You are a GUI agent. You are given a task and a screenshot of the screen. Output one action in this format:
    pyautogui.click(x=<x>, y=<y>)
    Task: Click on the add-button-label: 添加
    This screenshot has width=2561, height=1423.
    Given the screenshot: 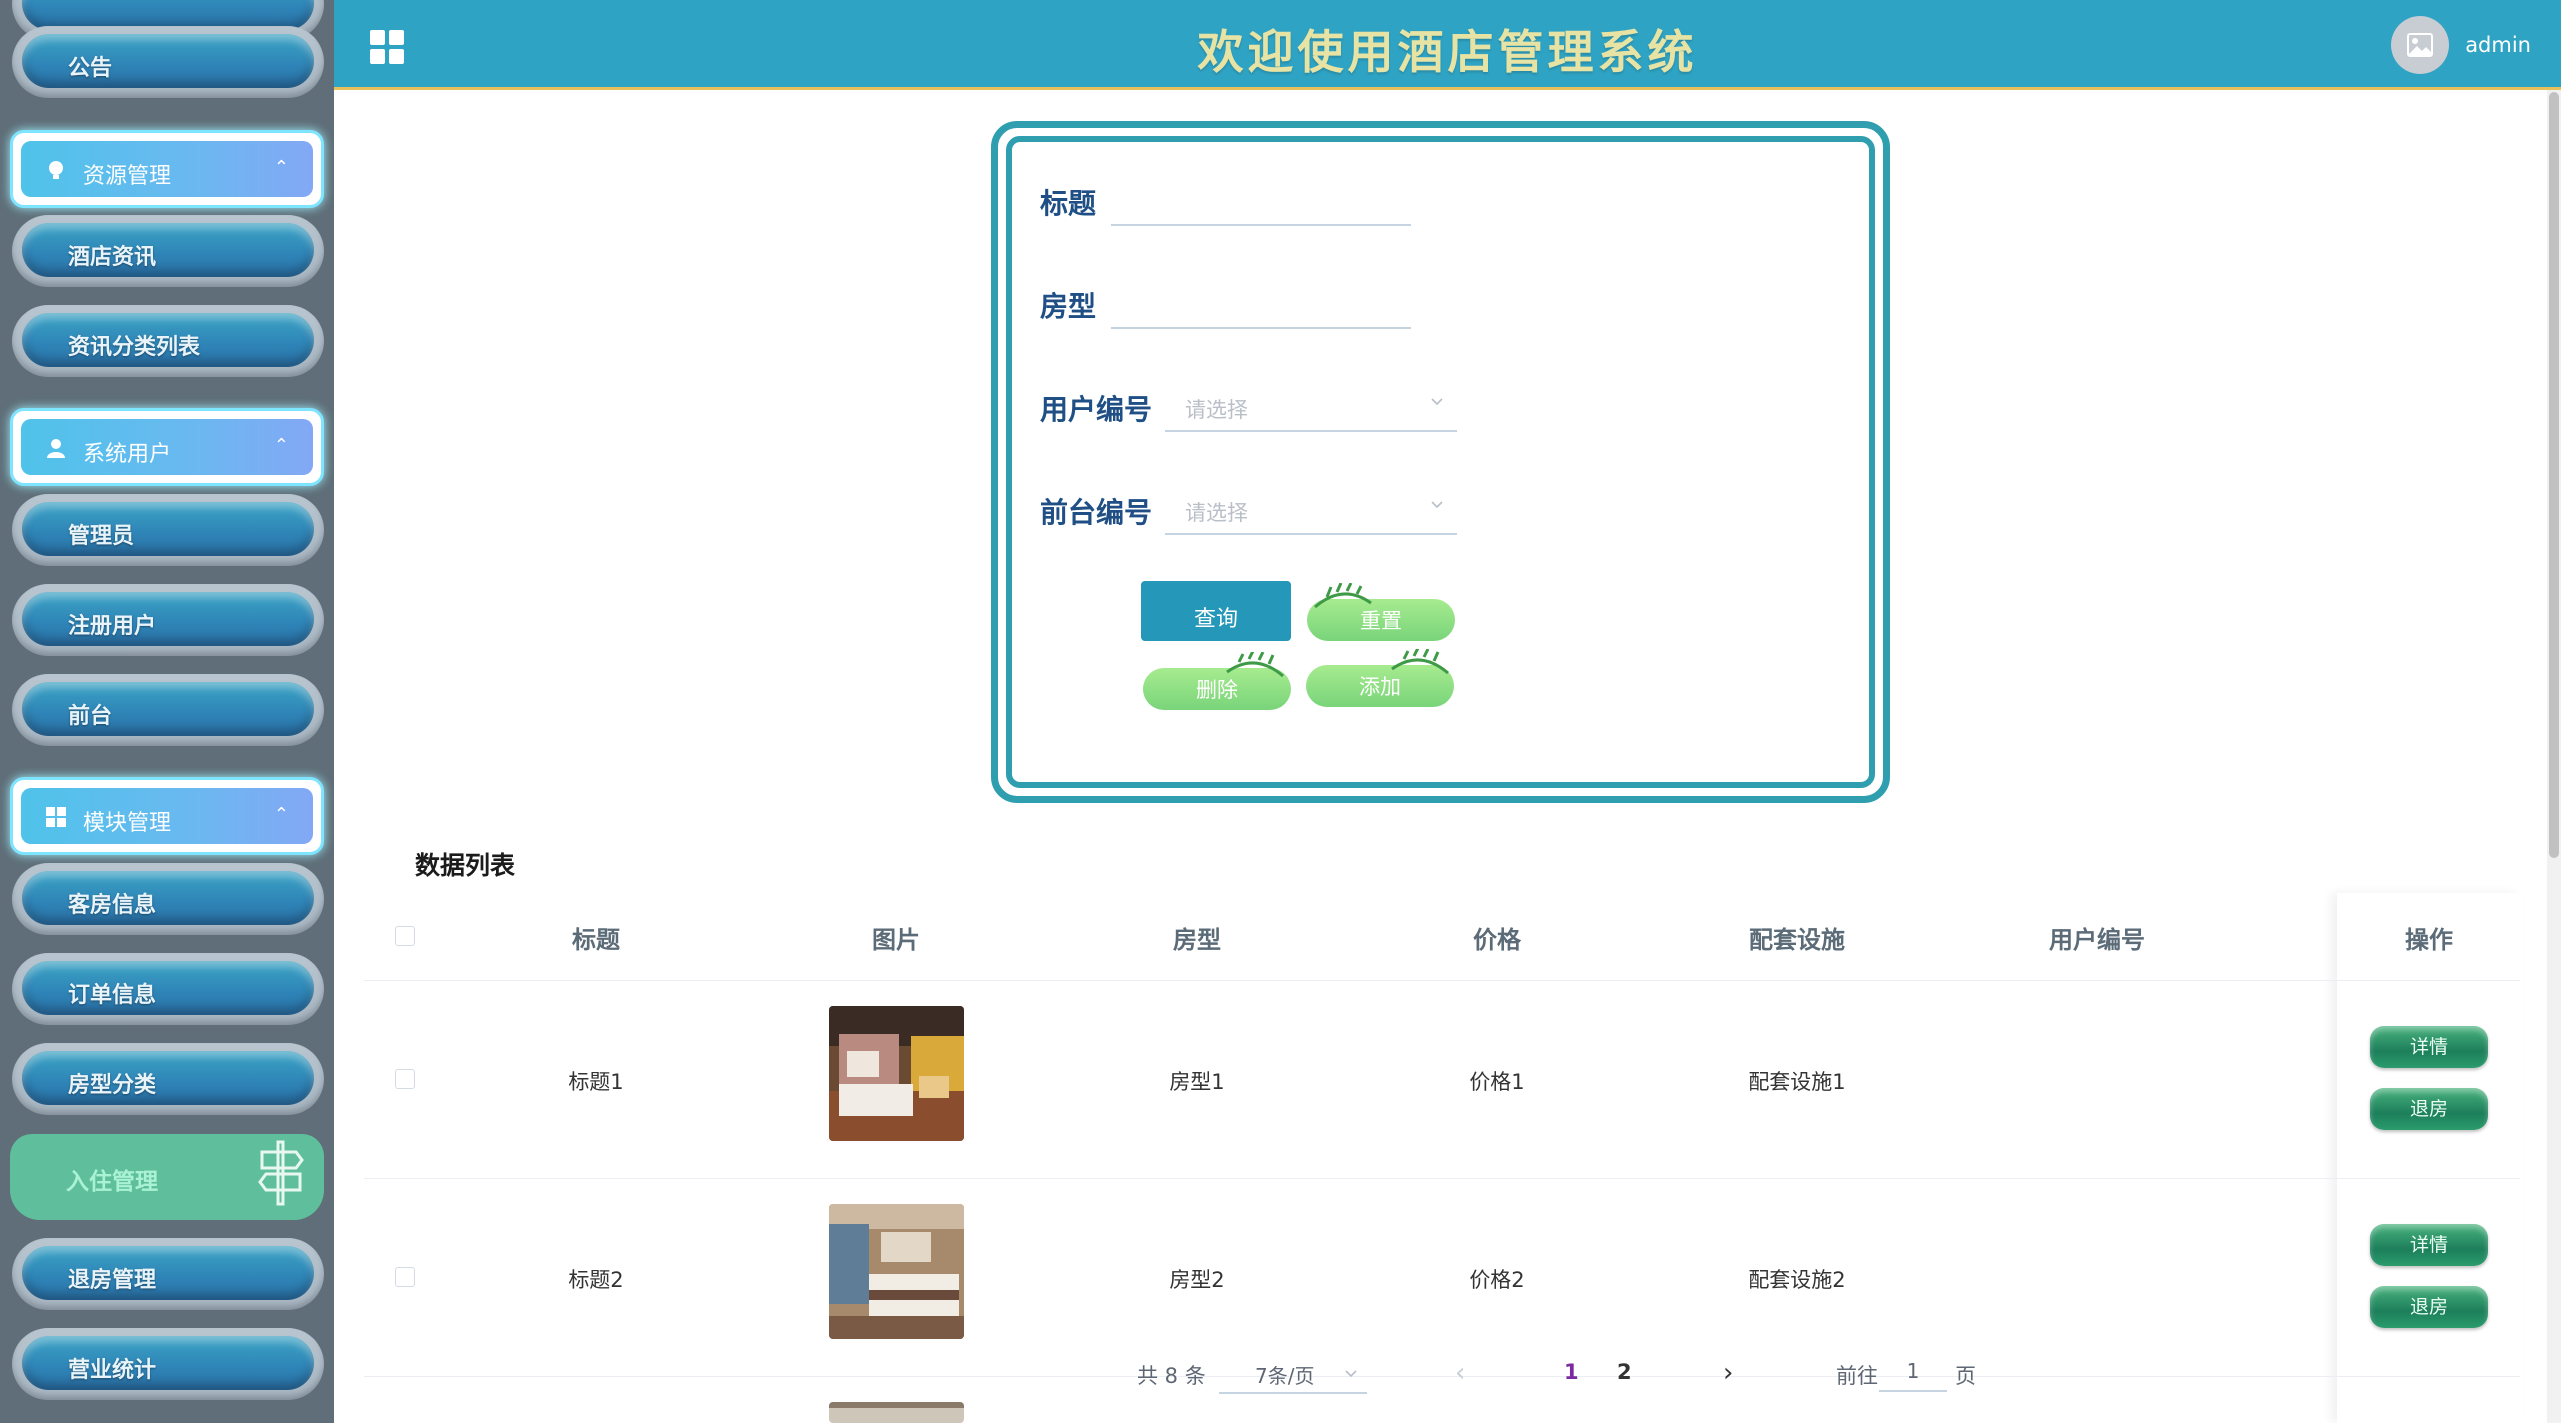 What is the action you would take?
    pyautogui.click(x=1380, y=687)
    